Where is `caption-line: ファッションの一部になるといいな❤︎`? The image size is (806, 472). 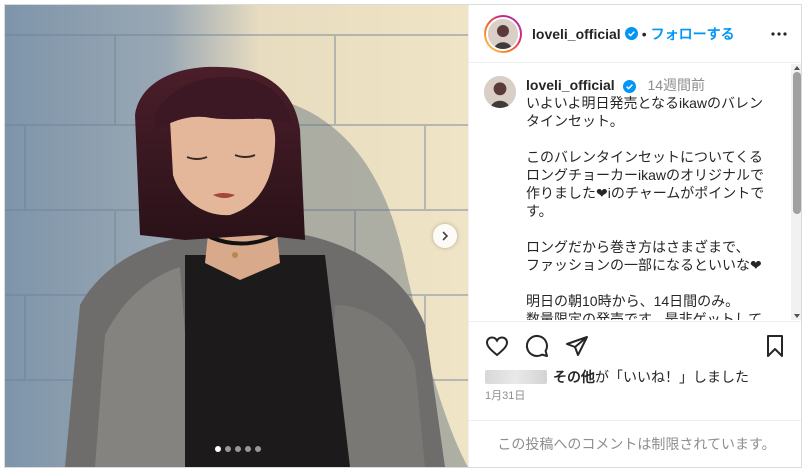 caption-line: ファッションの一部になるといいな❤︎ is located at coordinates (644, 265).